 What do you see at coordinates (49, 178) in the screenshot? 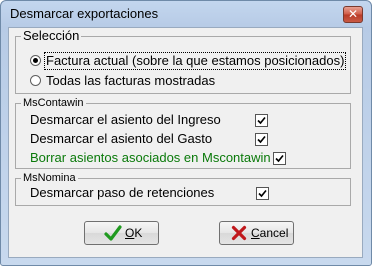
I see `msnomina-legend: MsNomina` at bounding box center [49, 178].